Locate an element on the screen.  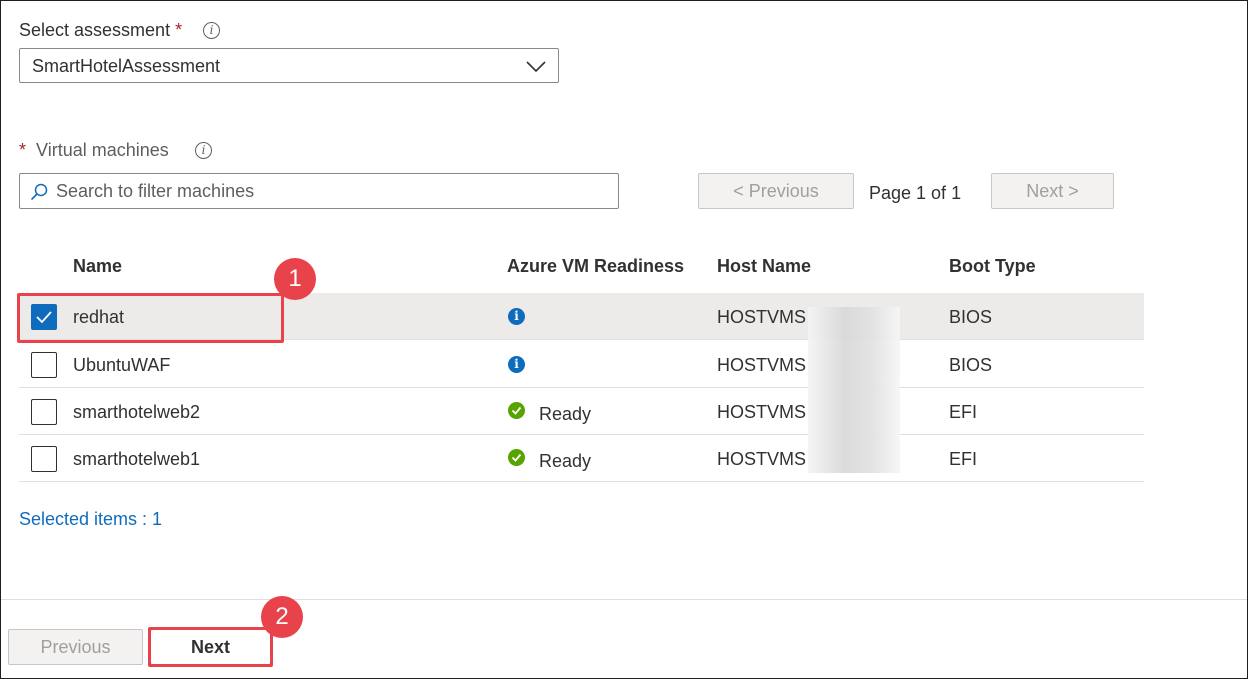
page-indicator: Page 1 of 1 is located at coordinates (915, 193).